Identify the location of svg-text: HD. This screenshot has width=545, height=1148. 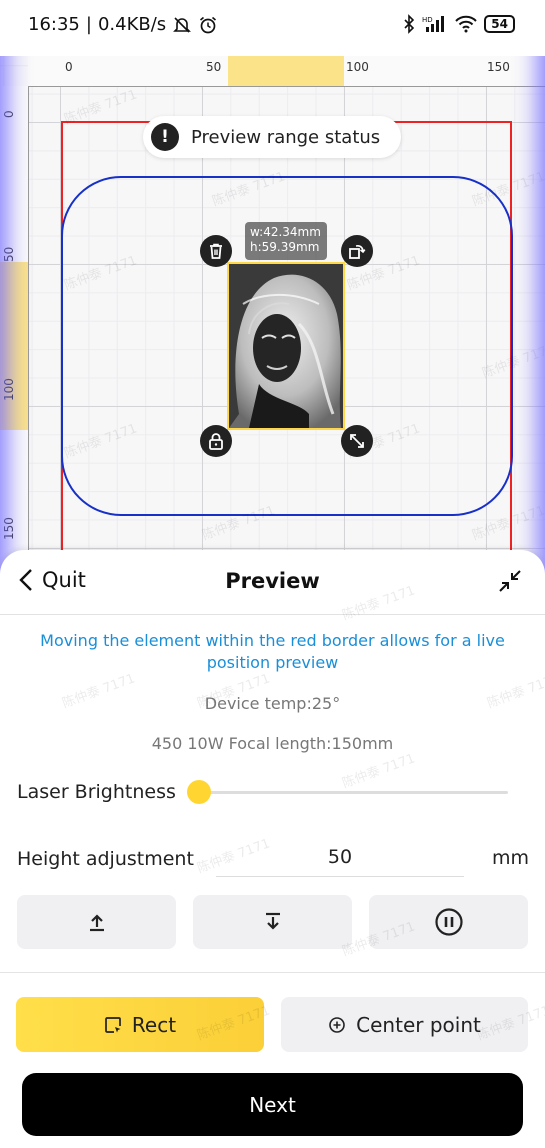
(427, 20).